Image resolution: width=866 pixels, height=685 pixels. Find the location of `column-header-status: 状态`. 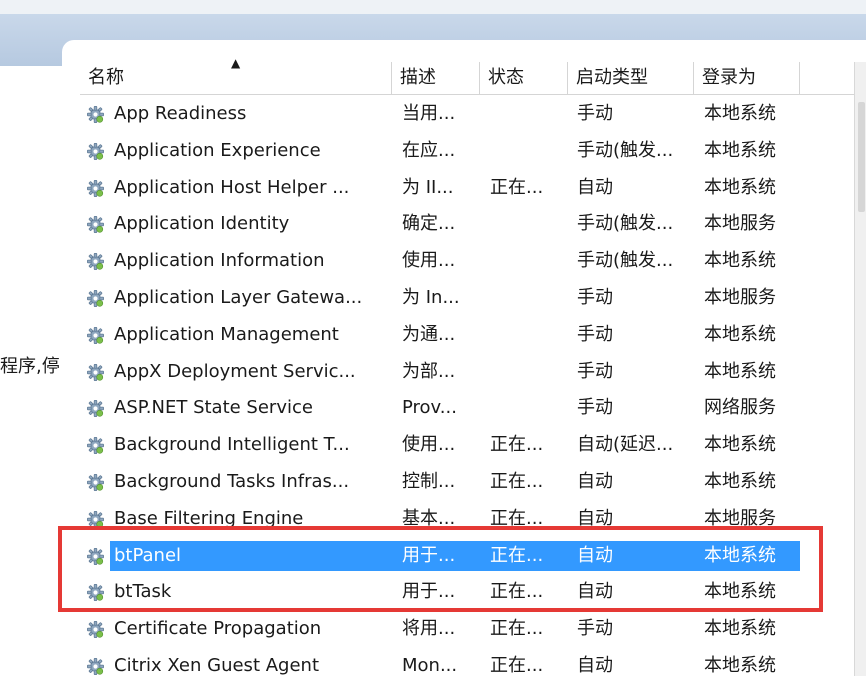

column-header-status: 状态 is located at coordinates (524, 78).